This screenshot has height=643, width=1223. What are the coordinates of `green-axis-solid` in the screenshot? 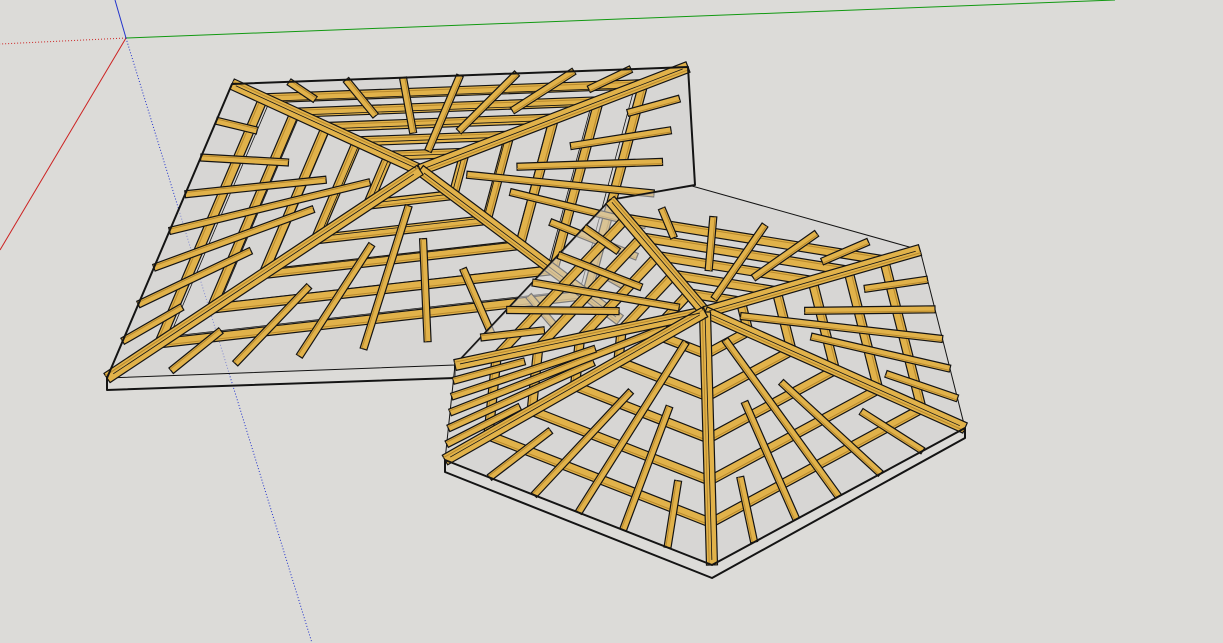 It's located at (620, 19).